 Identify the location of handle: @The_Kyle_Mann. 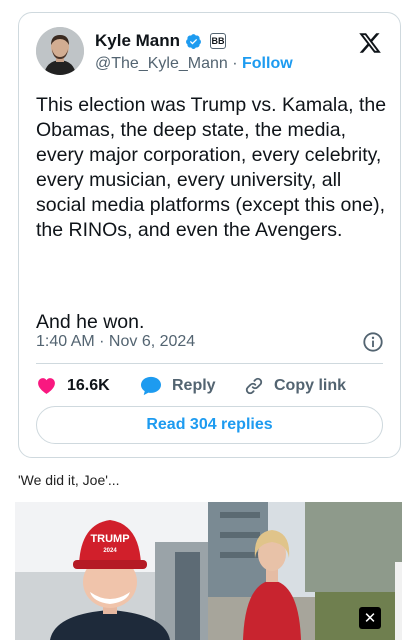
(161, 63).